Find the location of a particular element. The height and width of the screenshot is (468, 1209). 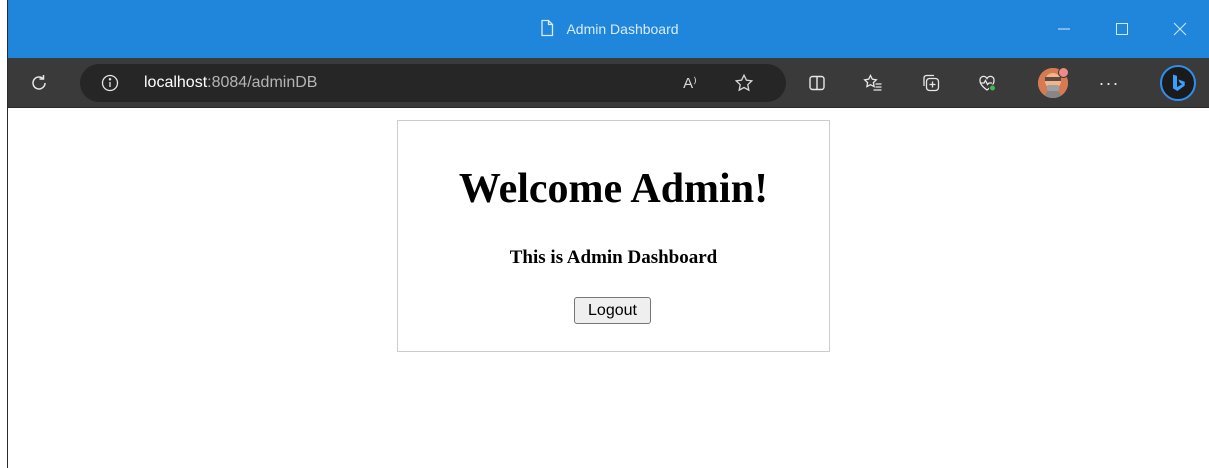

star-icon is located at coordinates (744, 82).